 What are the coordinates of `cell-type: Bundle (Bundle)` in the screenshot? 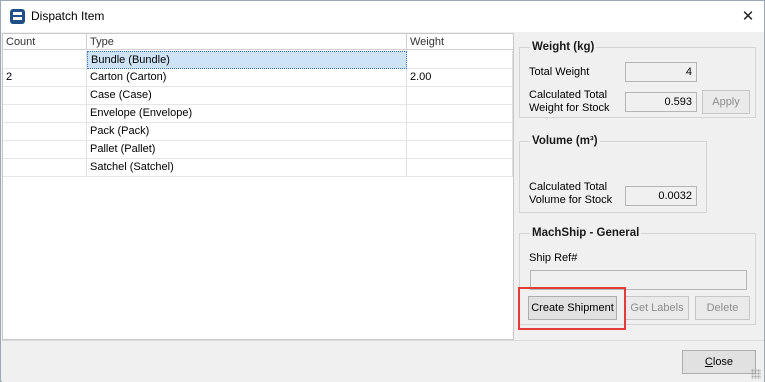 It's located at (247, 60).